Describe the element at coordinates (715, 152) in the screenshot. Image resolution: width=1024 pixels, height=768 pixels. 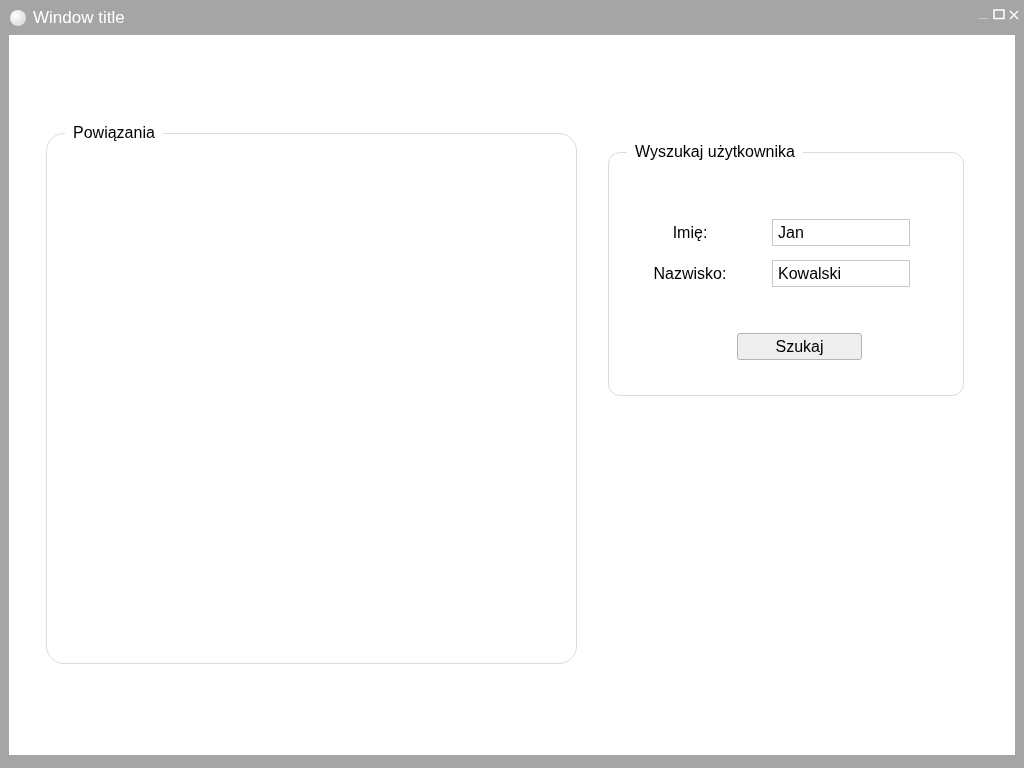
I see `group-title: Wyszukaj użytkownika` at that location.